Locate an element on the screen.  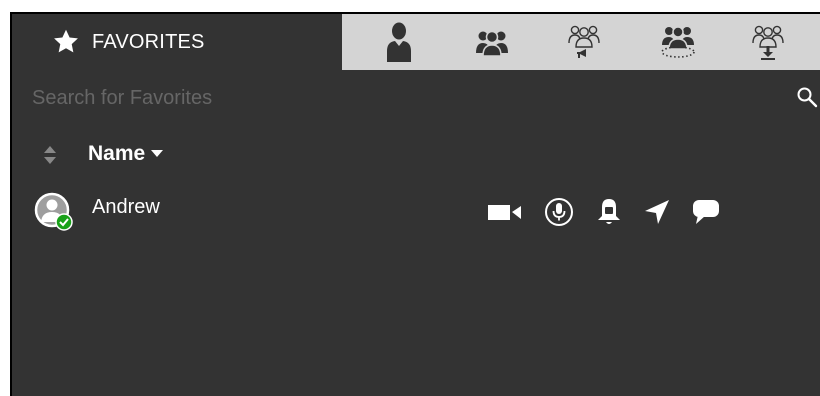
send-location-button is located at coordinates (657, 212).